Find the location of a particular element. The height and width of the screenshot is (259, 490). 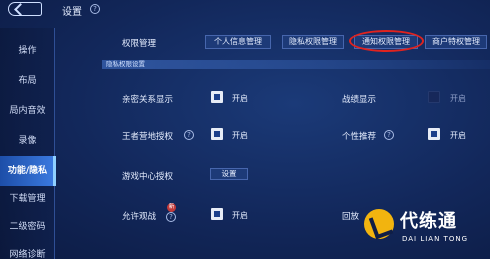

personal-recommend-label: 个性推荐 is located at coordinates (359, 137).